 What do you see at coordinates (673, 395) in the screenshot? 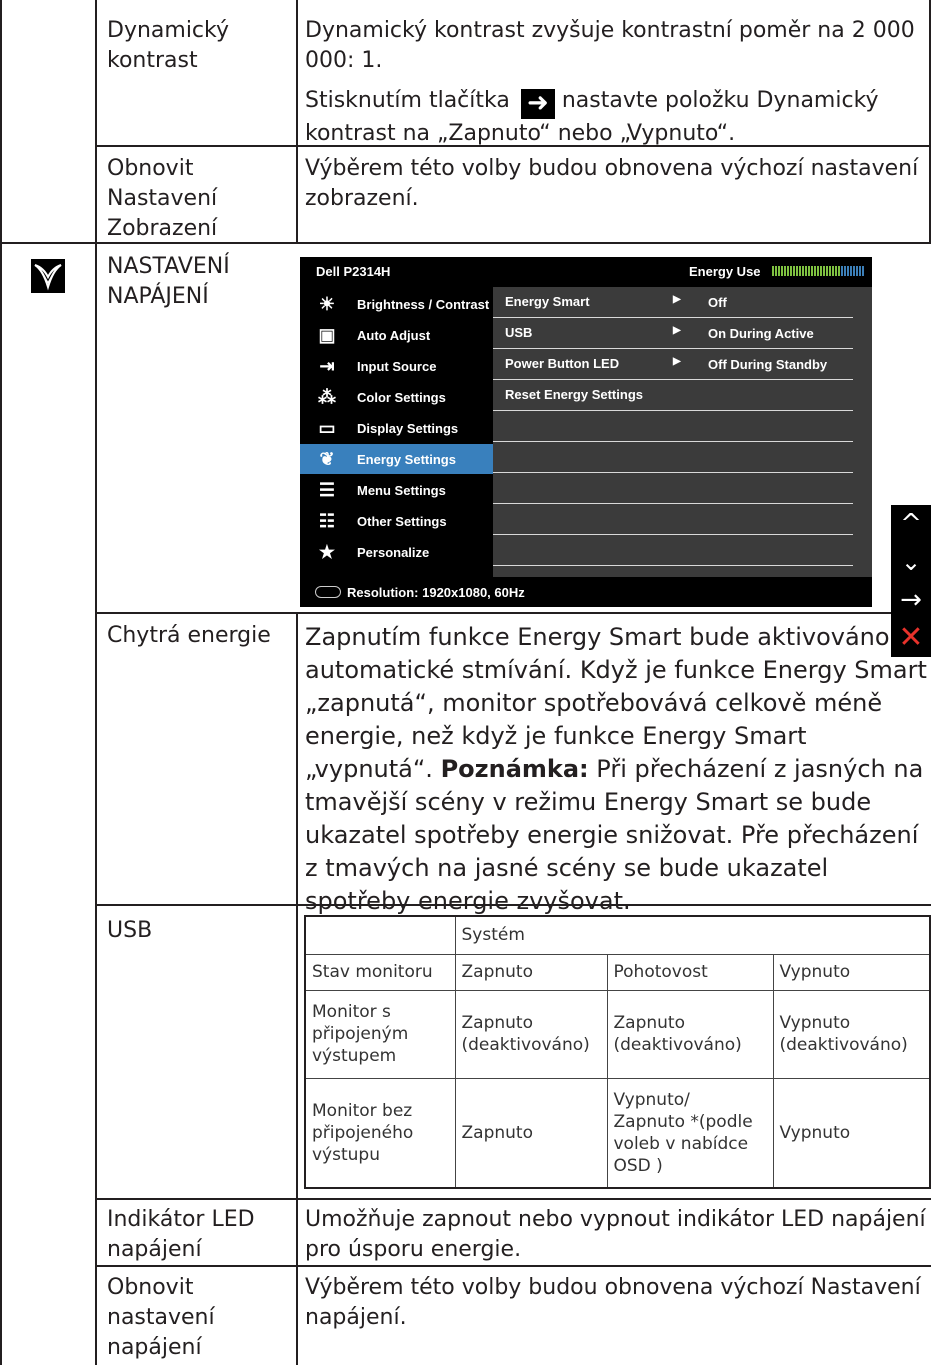
I see `osd-panel-row: Reset Energy Settings` at bounding box center [673, 395].